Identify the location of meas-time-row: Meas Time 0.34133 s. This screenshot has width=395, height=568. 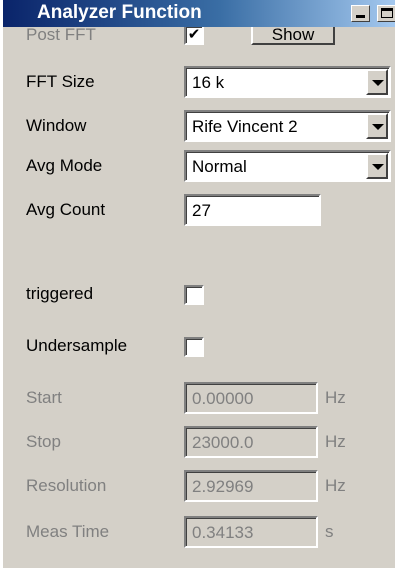
(199, 530).